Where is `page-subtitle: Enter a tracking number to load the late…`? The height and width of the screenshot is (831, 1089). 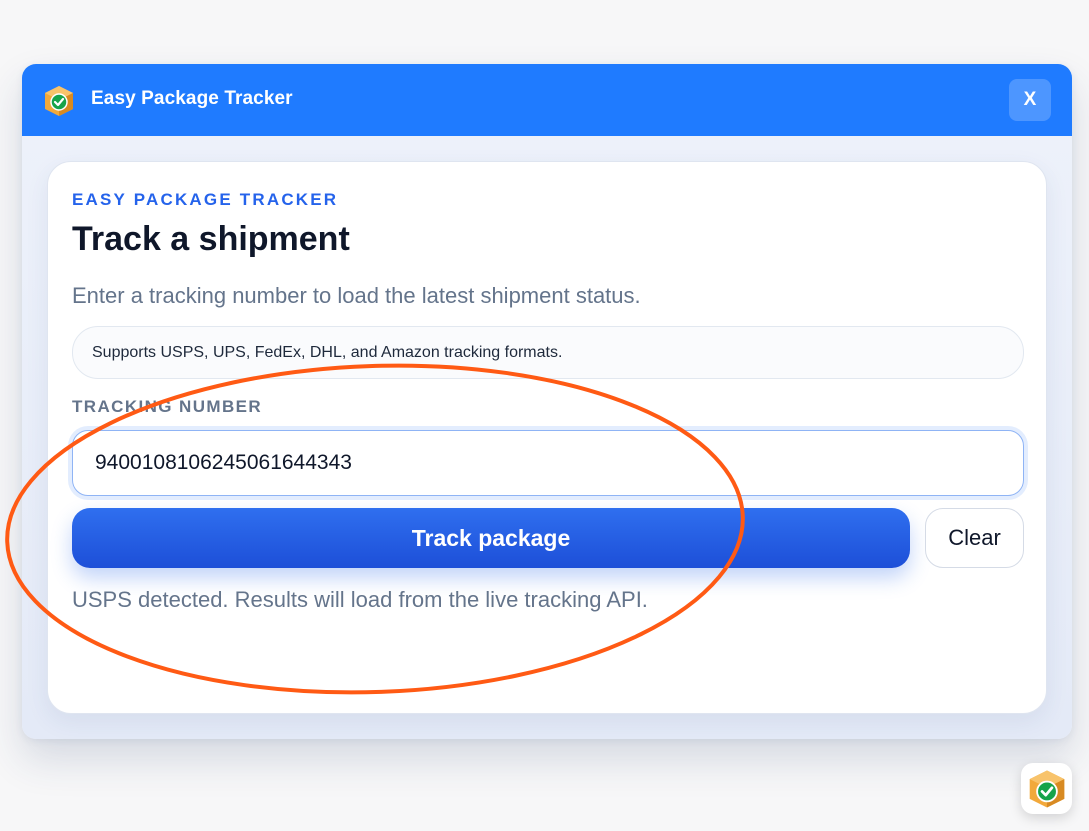
page-subtitle: Enter a tracking number to load the late… is located at coordinates (356, 295).